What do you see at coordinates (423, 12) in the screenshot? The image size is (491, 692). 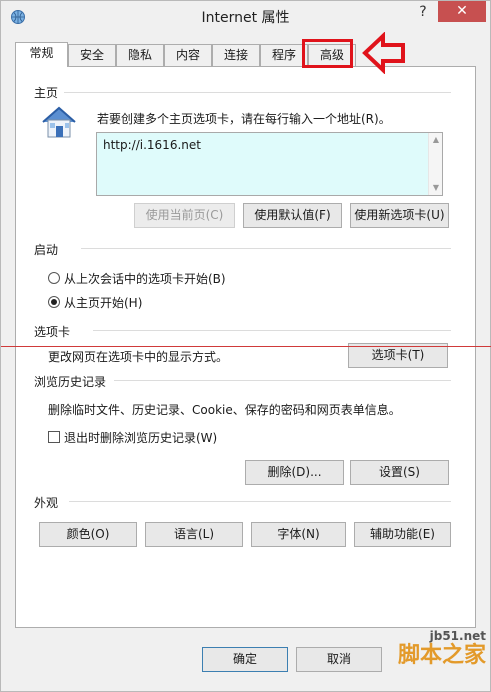 I see `help-button: ?` at bounding box center [423, 12].